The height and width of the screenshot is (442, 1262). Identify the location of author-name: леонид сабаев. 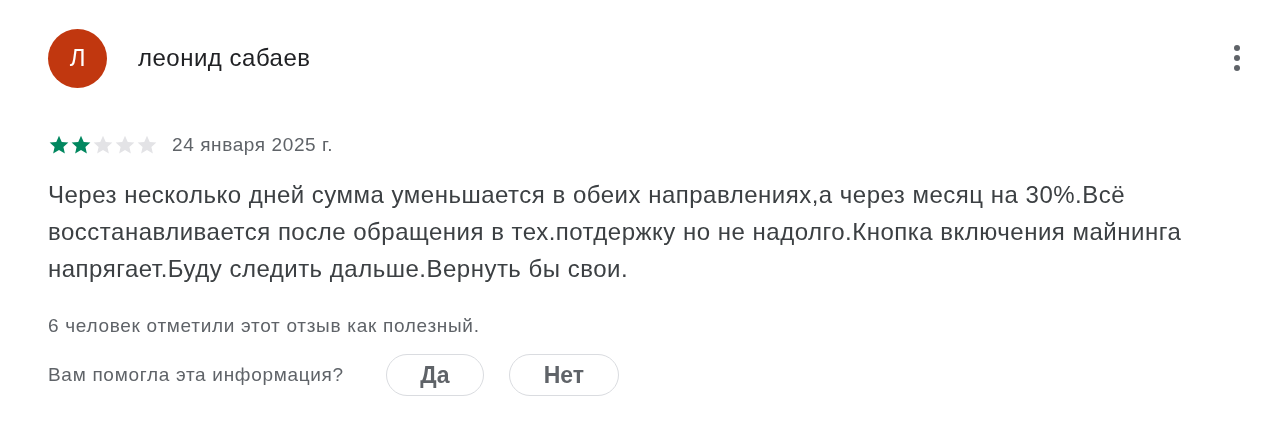
(225, 58).